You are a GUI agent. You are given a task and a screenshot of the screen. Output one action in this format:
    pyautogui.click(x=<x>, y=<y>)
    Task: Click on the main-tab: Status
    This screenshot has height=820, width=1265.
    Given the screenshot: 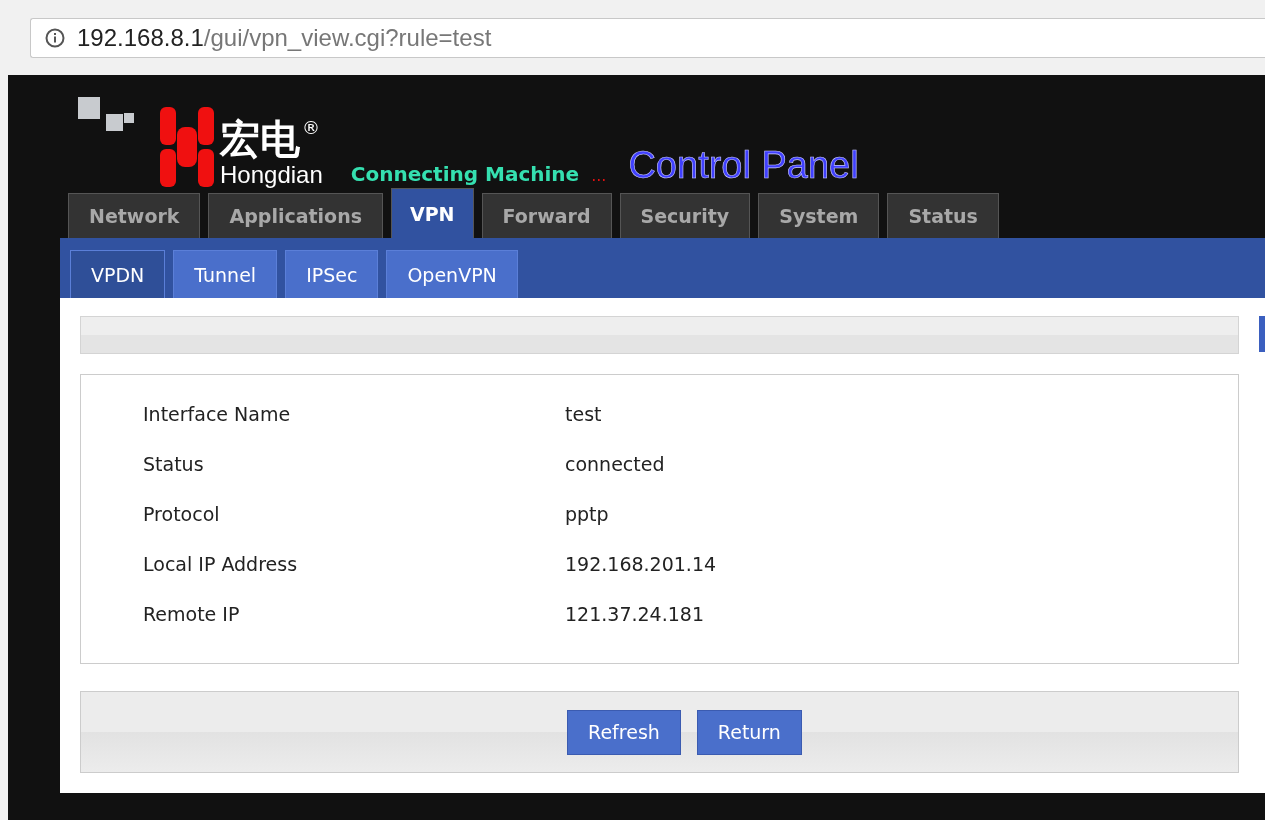 What is the action you would take?
    pyautogui.click(x=943, y=215)
    